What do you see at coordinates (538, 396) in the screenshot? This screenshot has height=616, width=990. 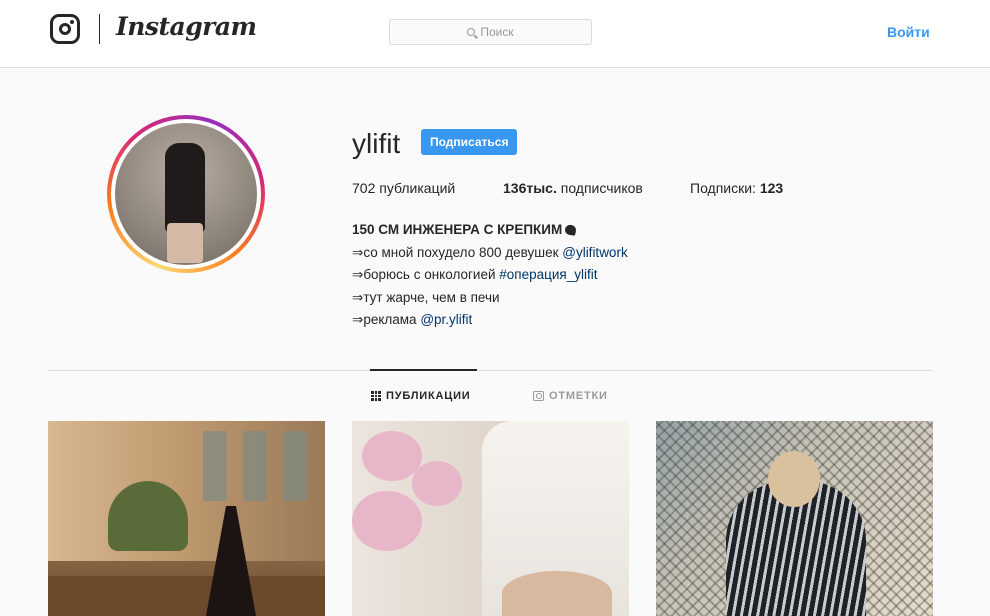 I see `tagged-icon` at bounding box center [538, 396].